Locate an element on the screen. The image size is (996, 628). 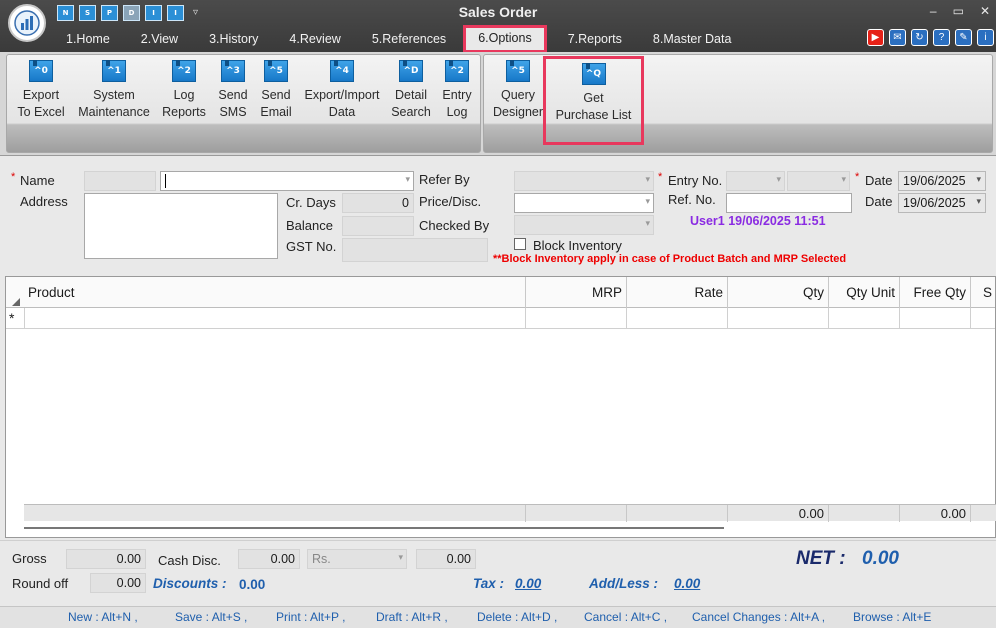
info-icon: i is located at coordinates (985, 37).